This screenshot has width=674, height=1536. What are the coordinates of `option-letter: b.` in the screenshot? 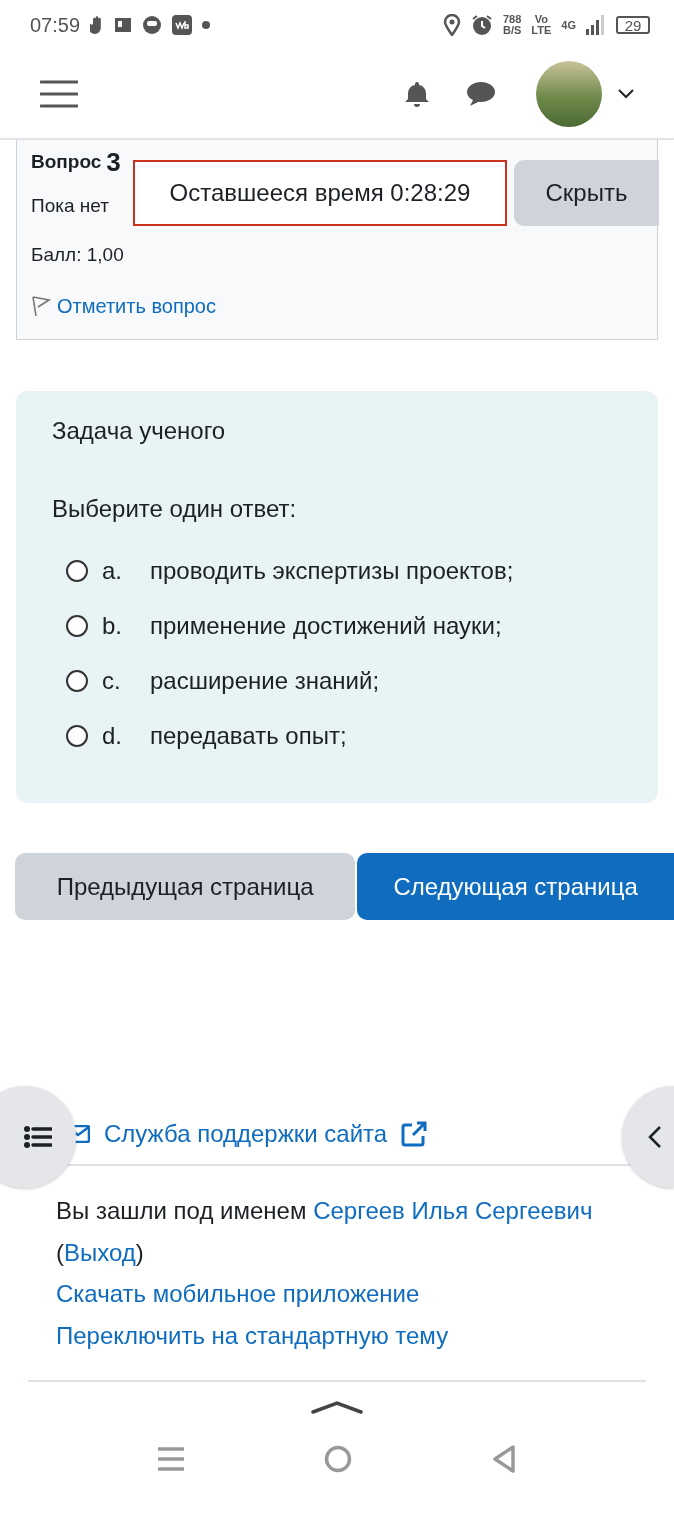 It's located at (112, 625).